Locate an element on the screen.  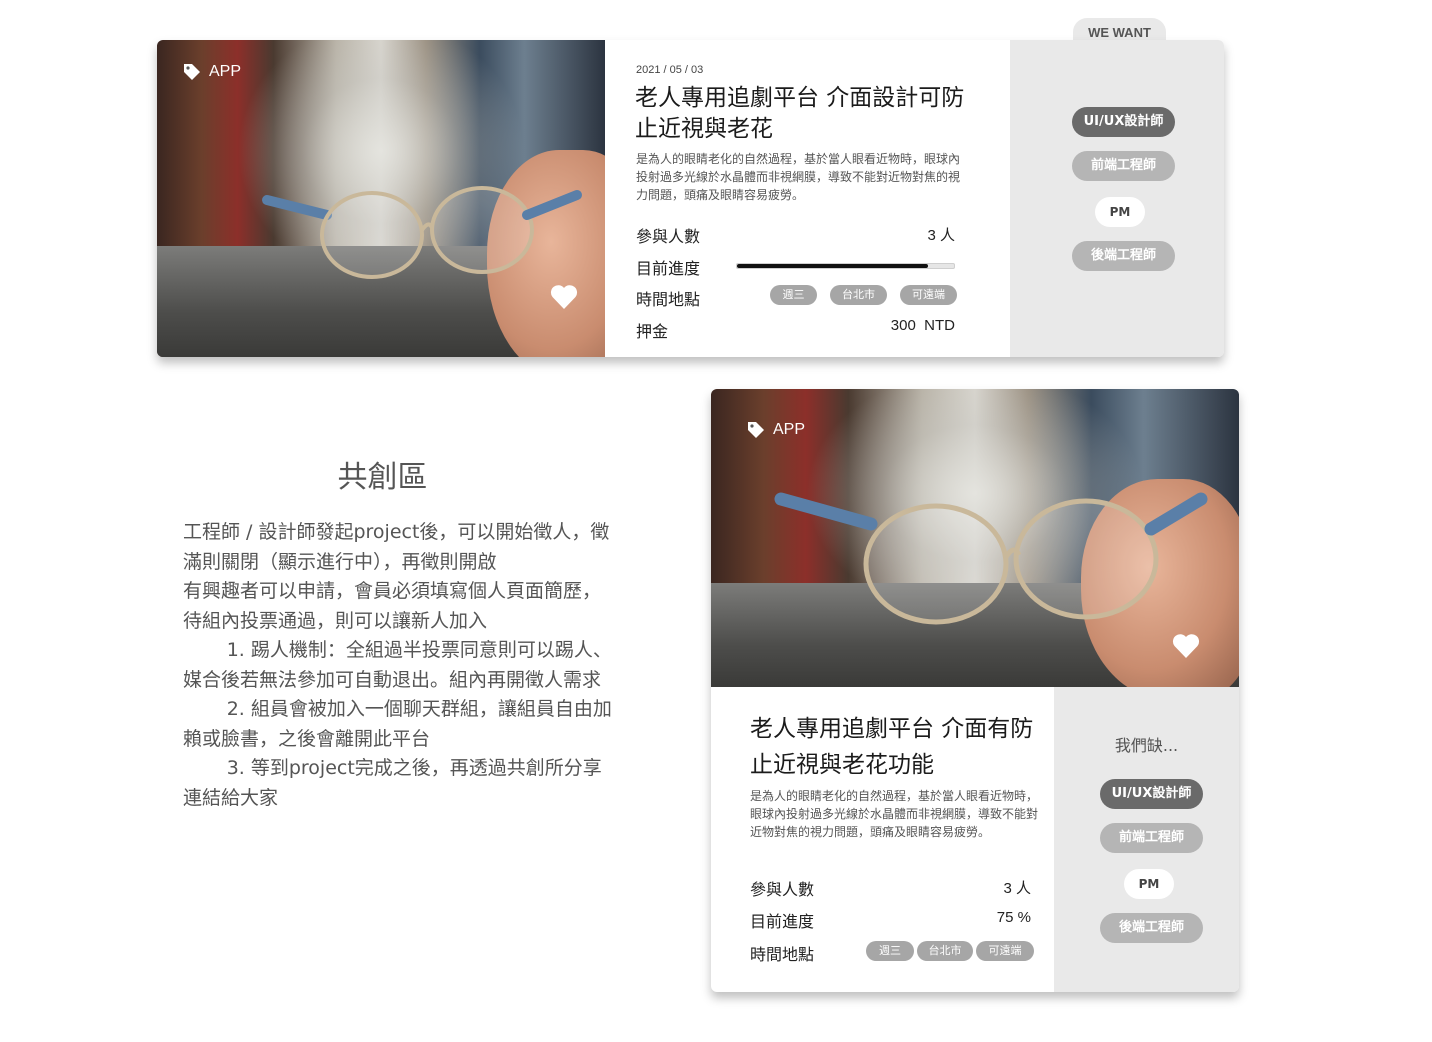
progress-bar is located at coordinates (845, 266).